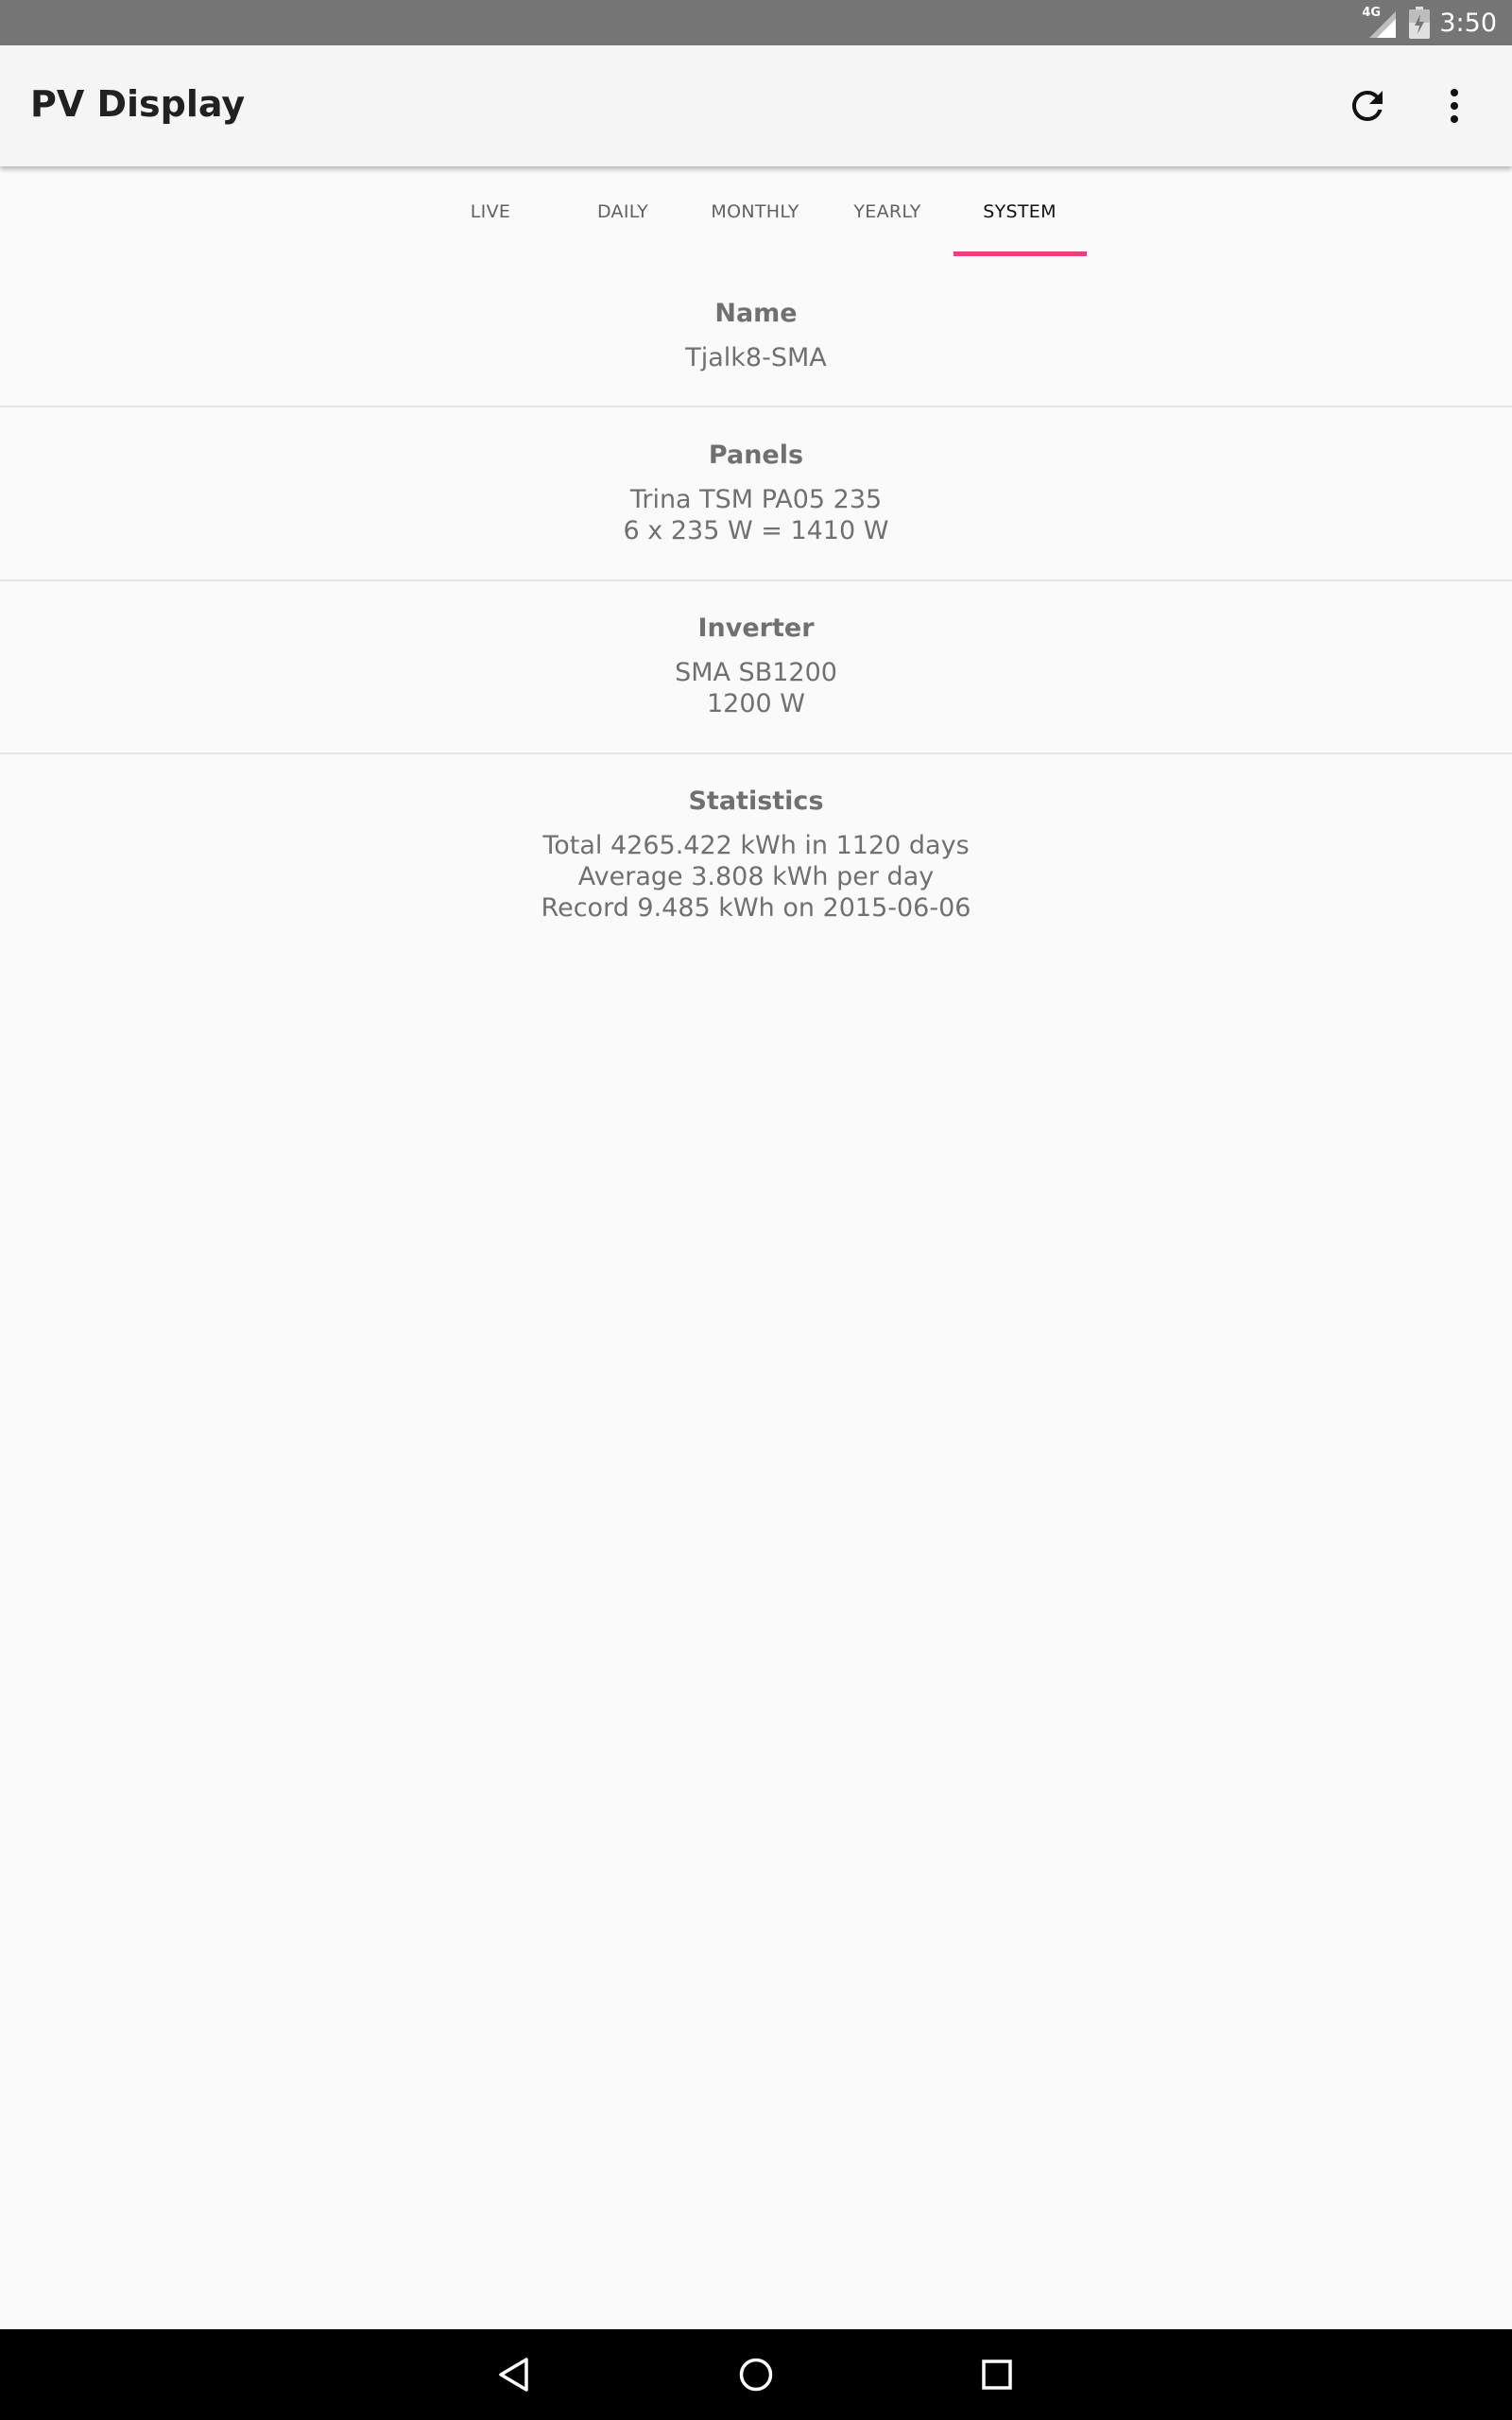 The width and height of the screenshot is (1512, 2420). Describe the element at coordinates (756, 845) in the screenshot. I see `statistics-total: Total 4265.422 kWh in 1120 days` at that location.